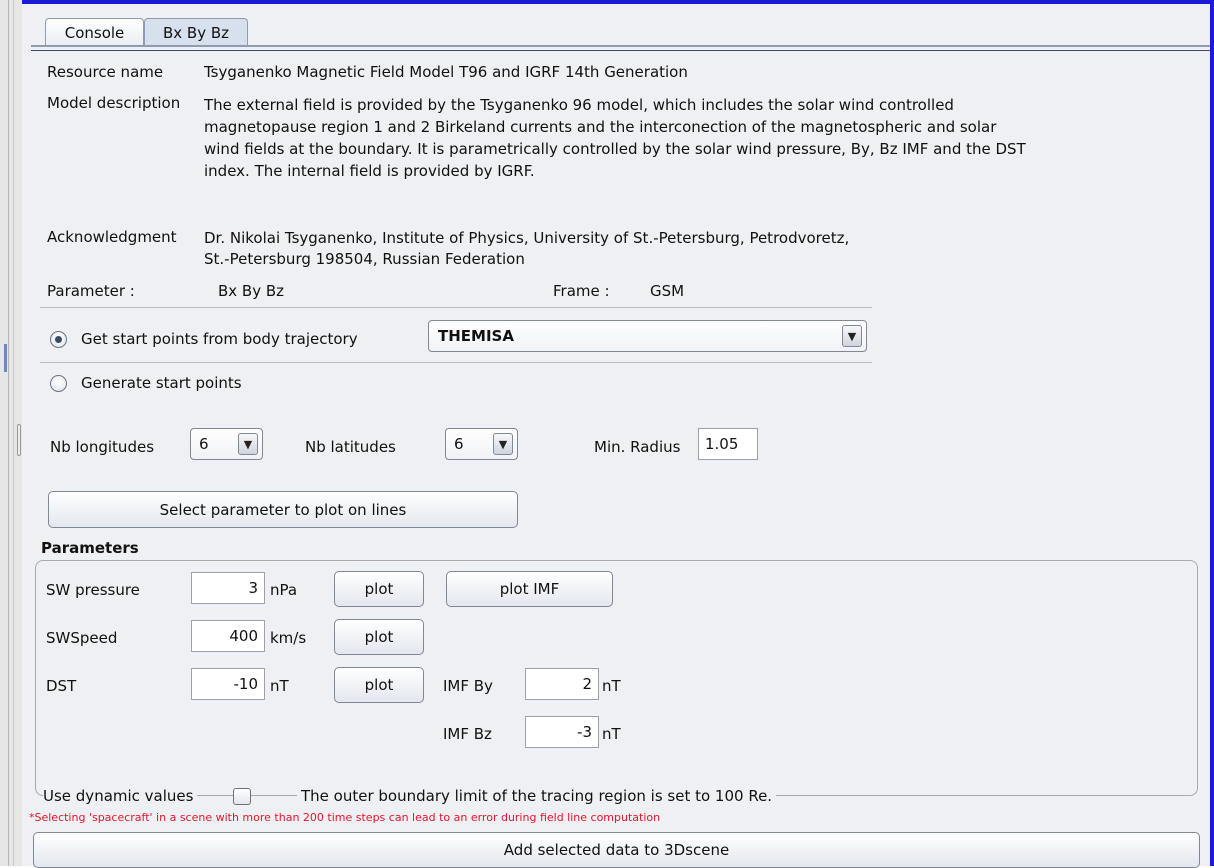  I want to click on nb-longitudes-select: 6 ▼, so click(226, 444).